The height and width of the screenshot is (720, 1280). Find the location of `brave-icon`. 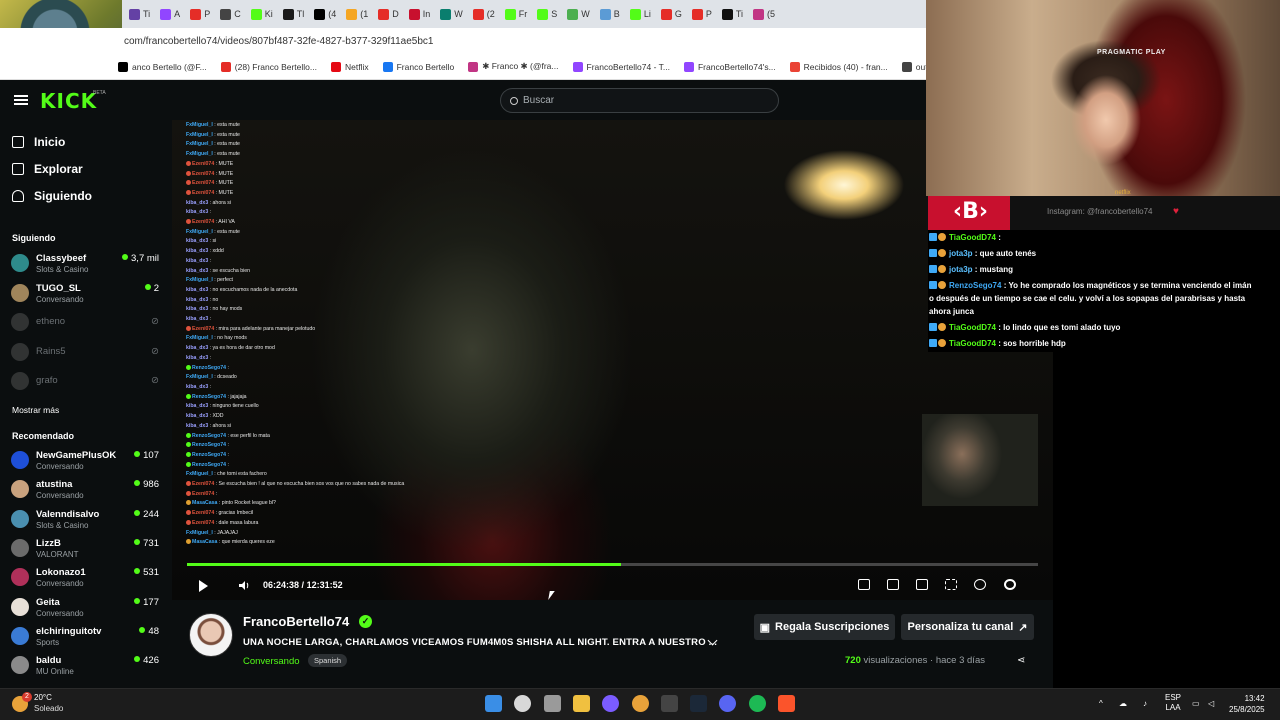

brave-icon is located at coordinates (786, 703).